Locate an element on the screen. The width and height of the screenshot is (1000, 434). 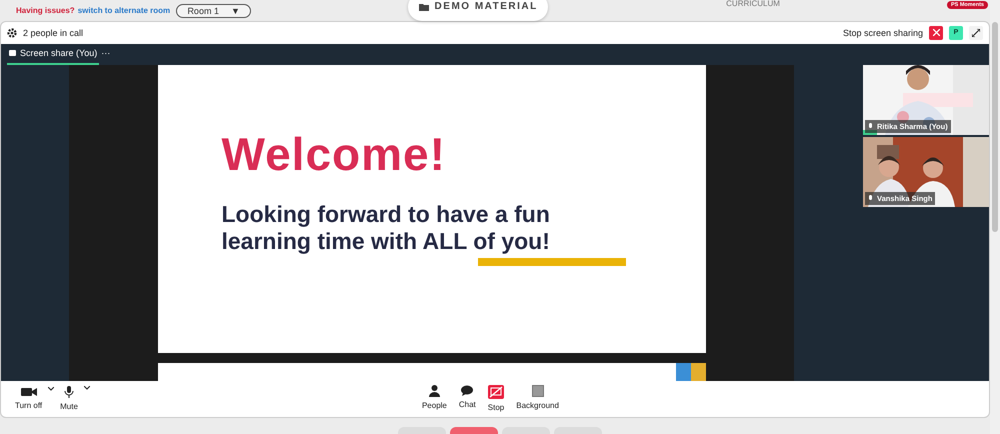
issue-text: Having issues? is located at coordinates (45, 10).